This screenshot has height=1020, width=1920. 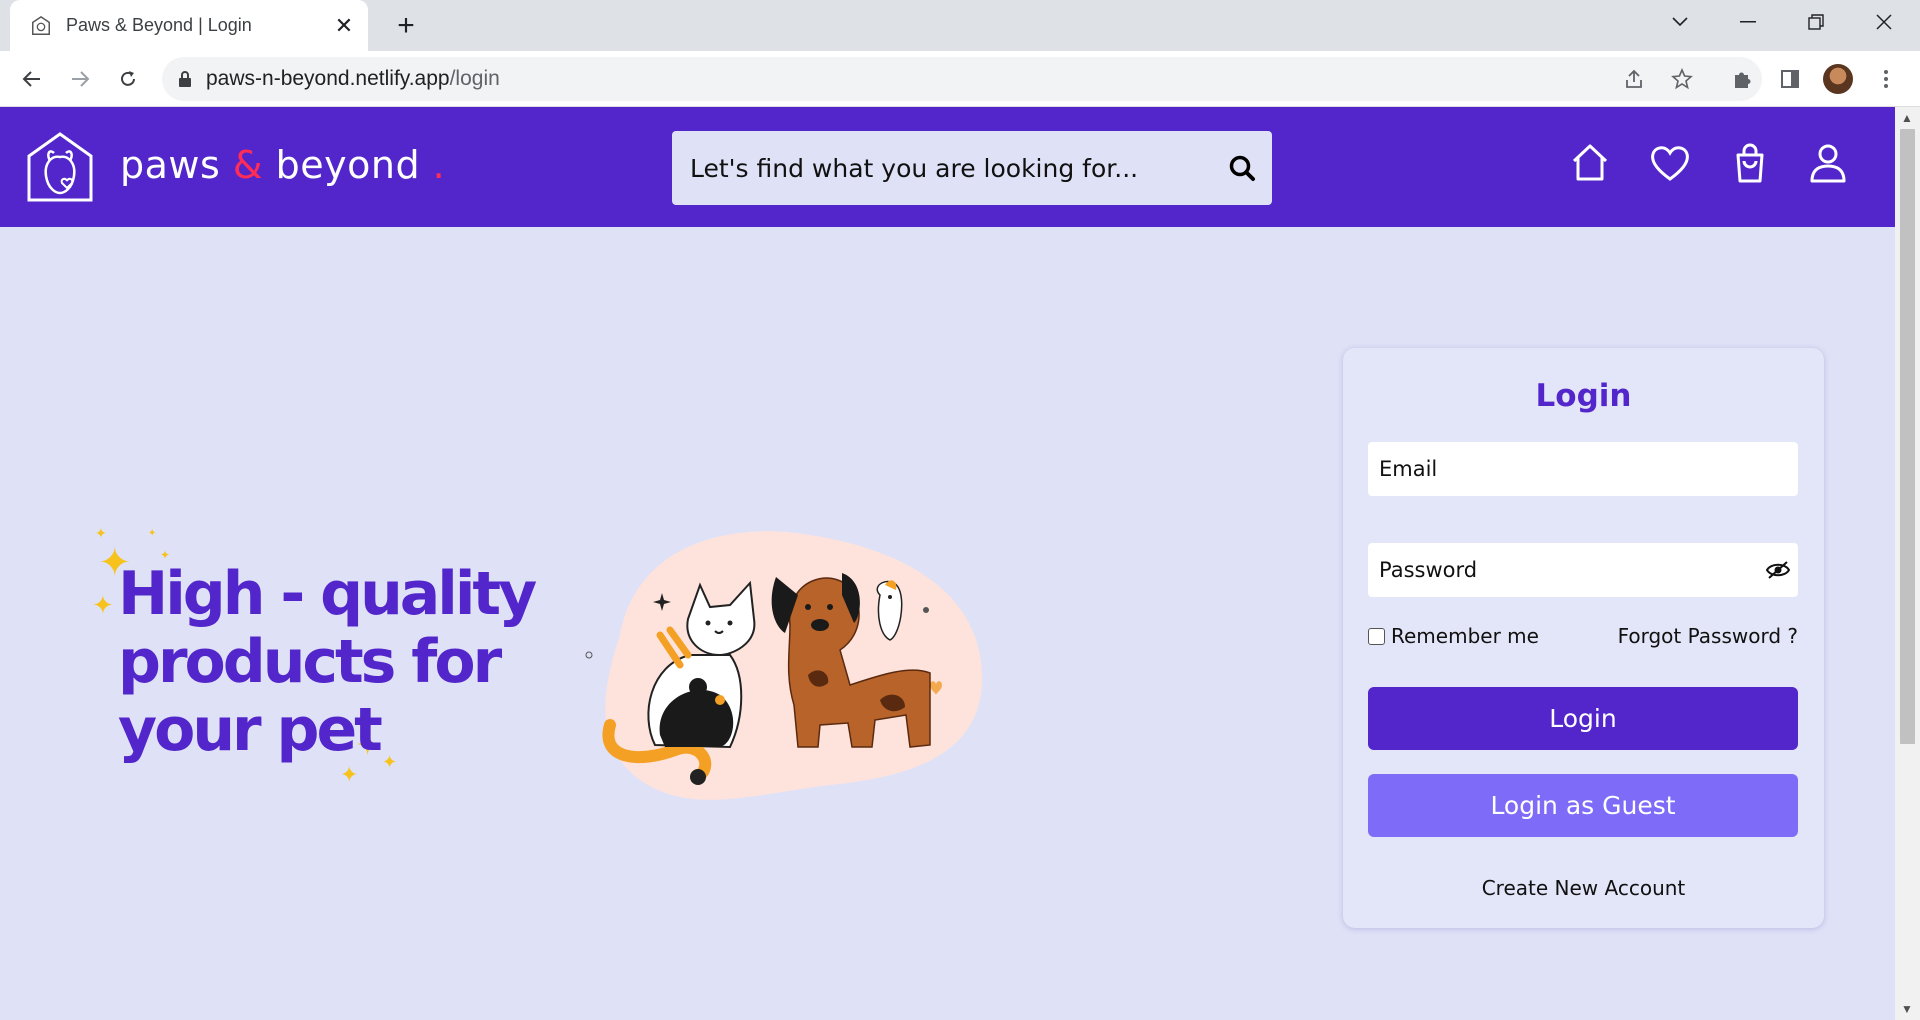 I want to click on email-field-wrapper, so click(x=1583, y=469).